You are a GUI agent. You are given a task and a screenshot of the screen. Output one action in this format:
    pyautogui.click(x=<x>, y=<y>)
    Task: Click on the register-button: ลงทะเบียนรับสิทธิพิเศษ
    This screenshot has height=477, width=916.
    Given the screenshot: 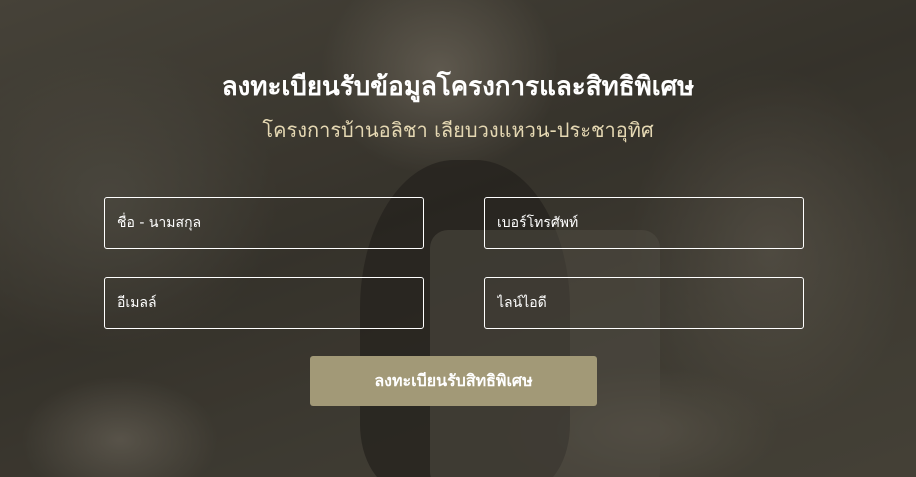 What is the action you would take?
    pyautogui.click(x=453, y=381)
    